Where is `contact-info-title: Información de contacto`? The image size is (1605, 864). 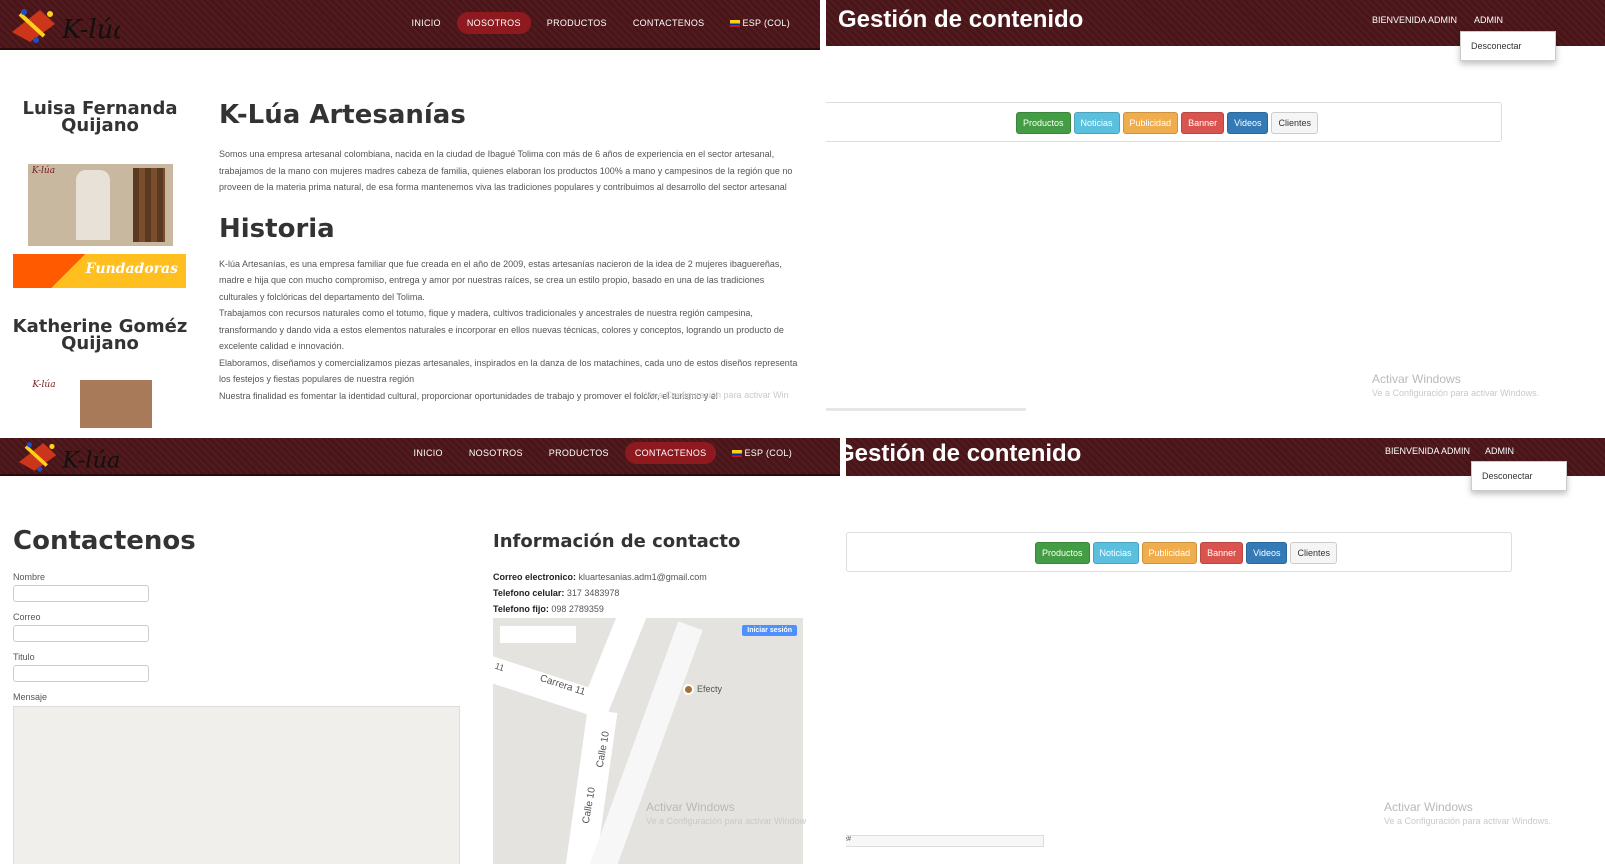
contact-info-title: Información de contacto is located at coordinates (617, 541).